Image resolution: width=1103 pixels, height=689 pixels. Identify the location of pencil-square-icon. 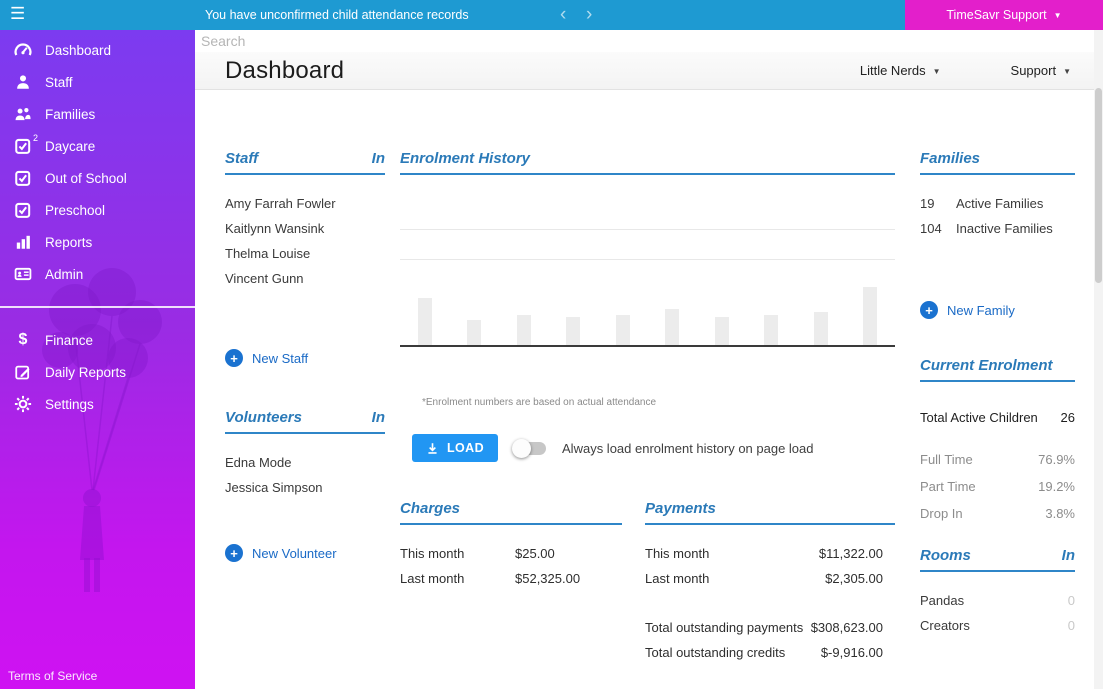
(23, 372).